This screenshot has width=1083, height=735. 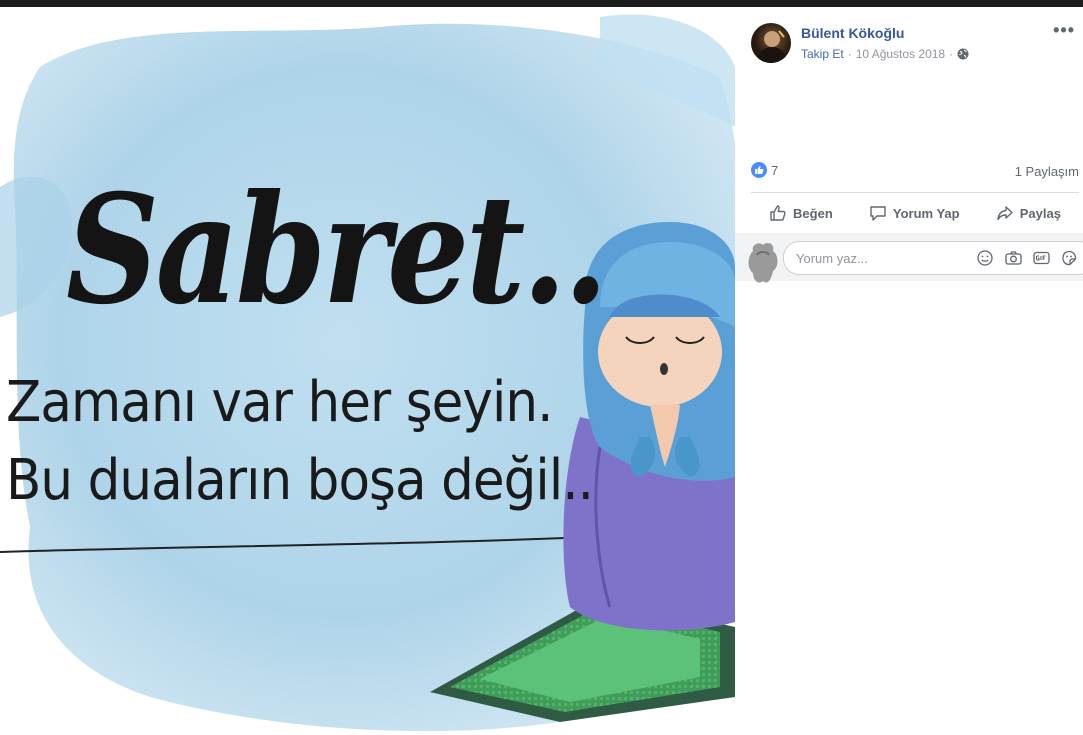 I want to click on comment-button: Yorum Yap, so click(x=914, y=213).